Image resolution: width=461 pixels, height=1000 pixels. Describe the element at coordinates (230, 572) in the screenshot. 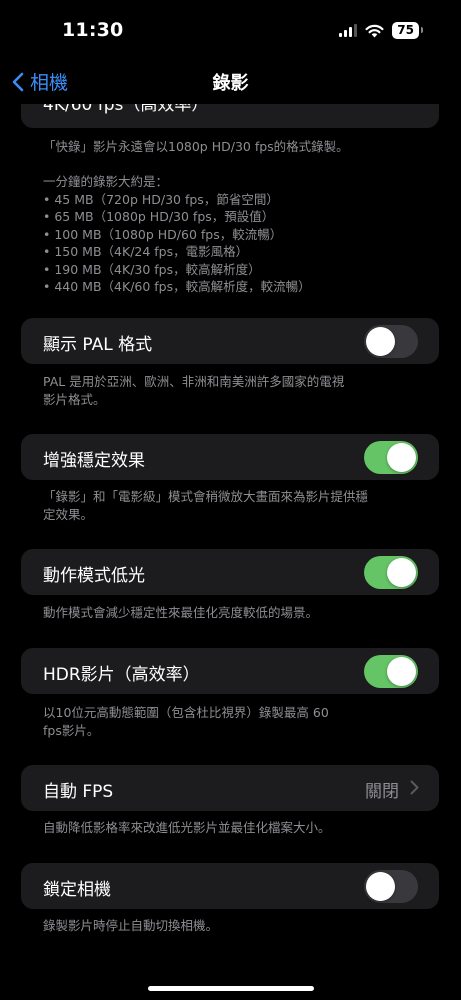

I see `action-mode-low-light-row: 動作模式低光` at that location.